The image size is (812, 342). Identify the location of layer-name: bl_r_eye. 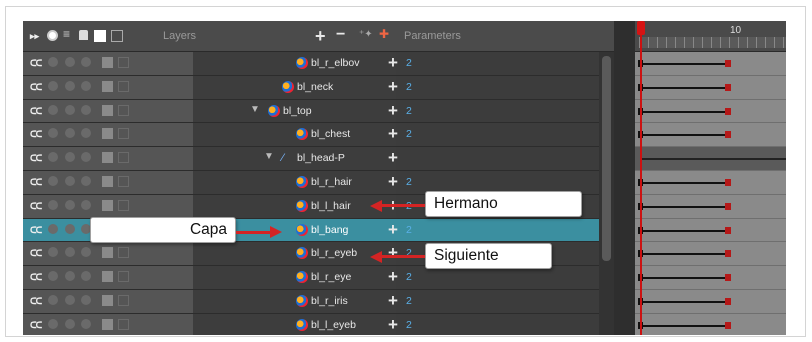
(331, 277).